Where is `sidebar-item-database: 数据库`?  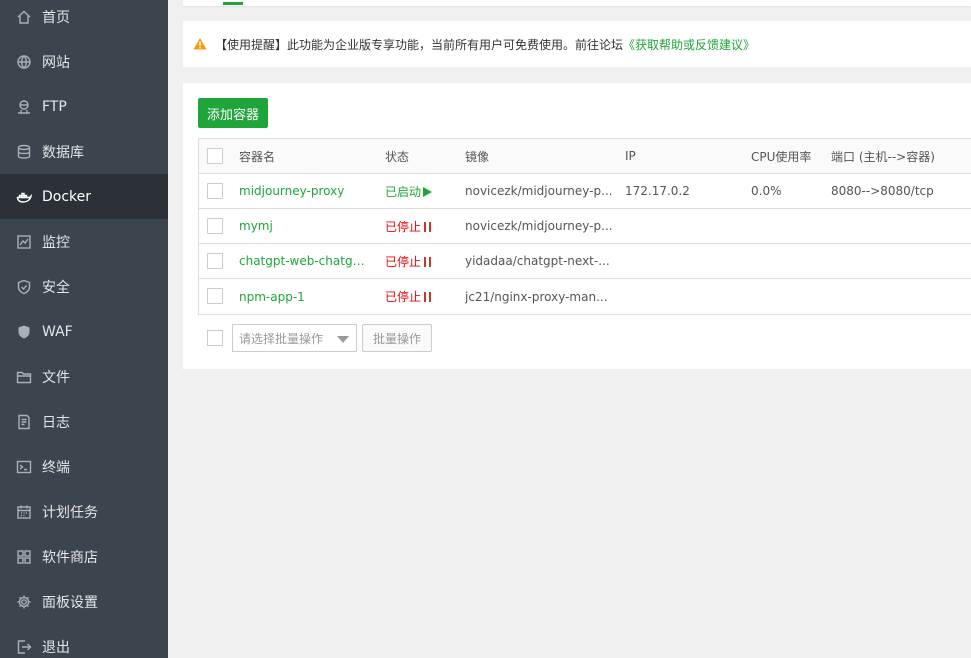
sidebar-item-database: 数据库 is located at coordinates (84, 151).